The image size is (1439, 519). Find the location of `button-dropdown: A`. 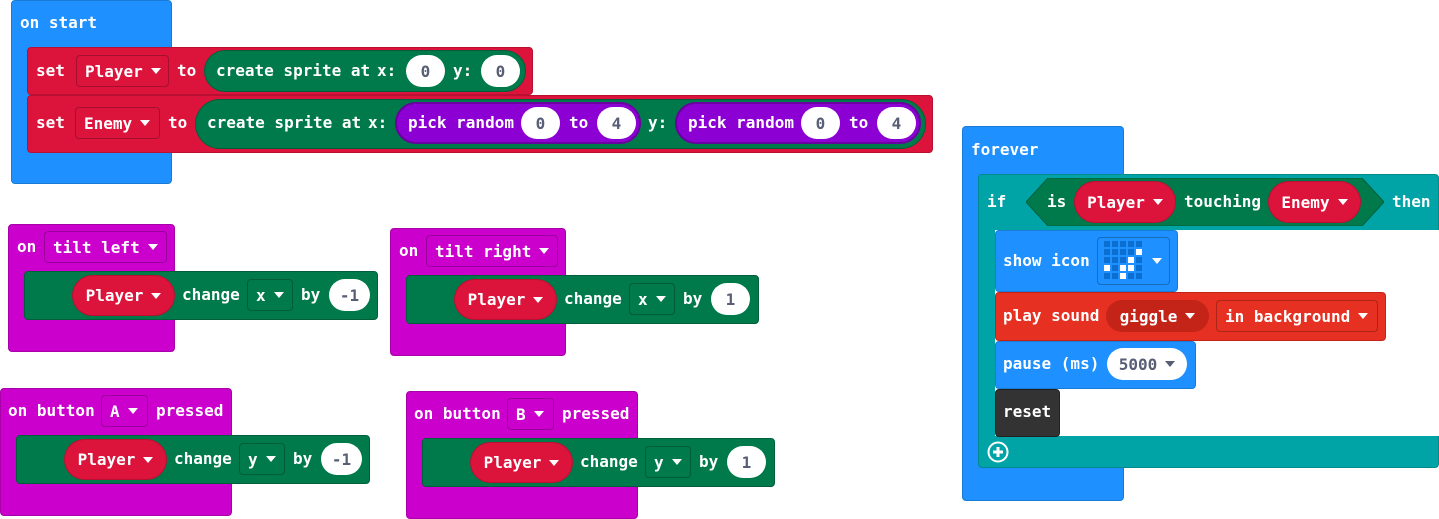

button-dropdown: A is located at coordinates (124, 411).